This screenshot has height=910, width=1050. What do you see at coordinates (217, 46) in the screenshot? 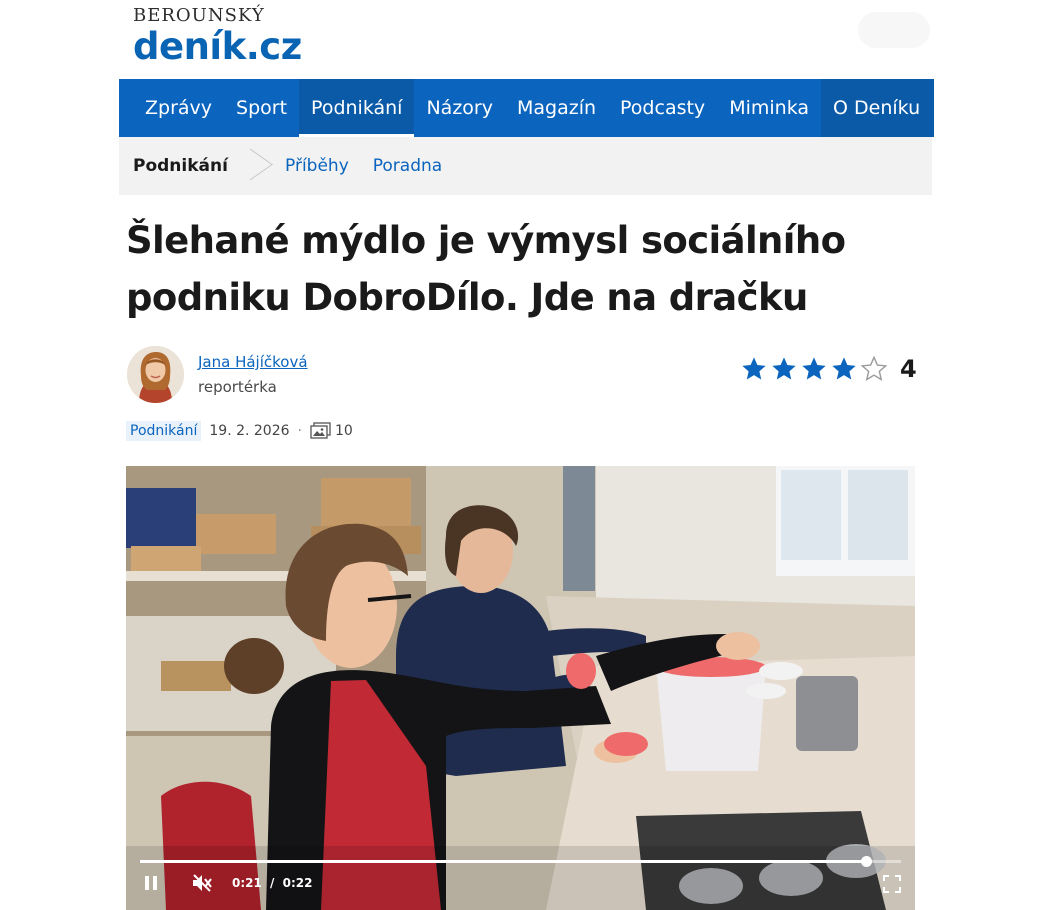
I see `logo-wordmark: deník.cz` at bounding box center [217, 46].